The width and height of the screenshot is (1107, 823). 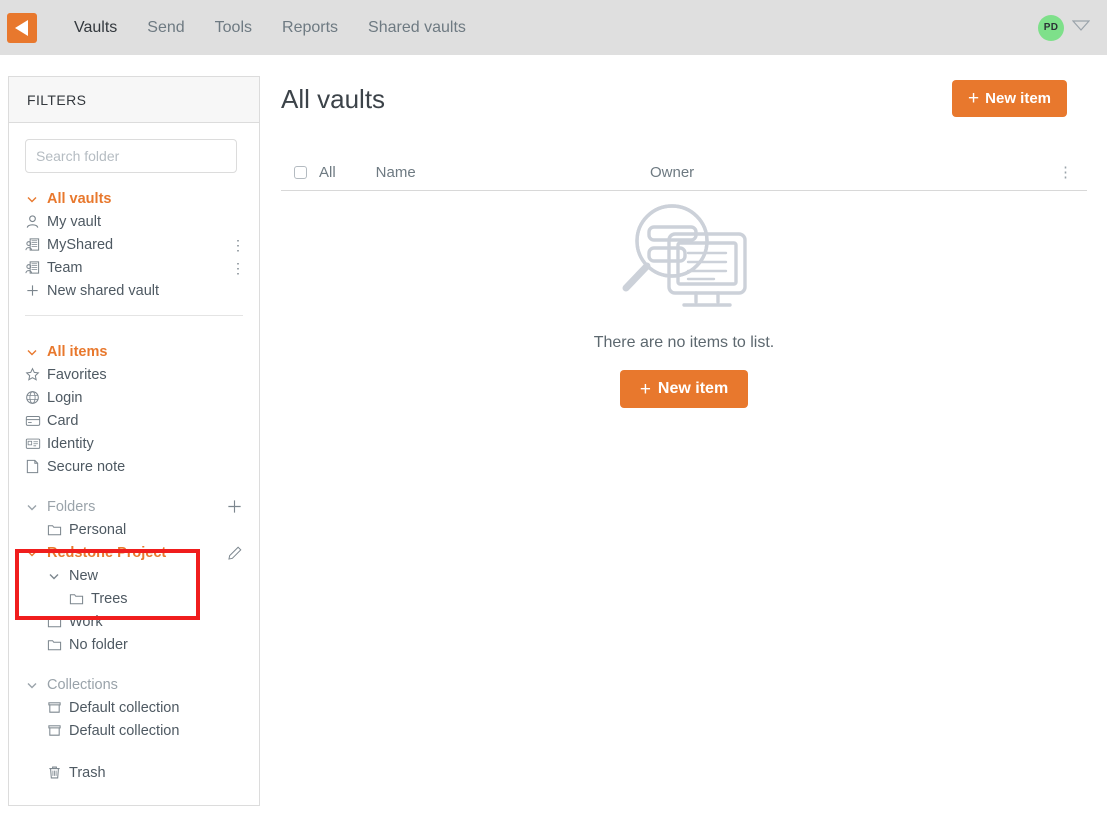 I want to click on sidebar-label: My vault, so click(x=74, y=221).